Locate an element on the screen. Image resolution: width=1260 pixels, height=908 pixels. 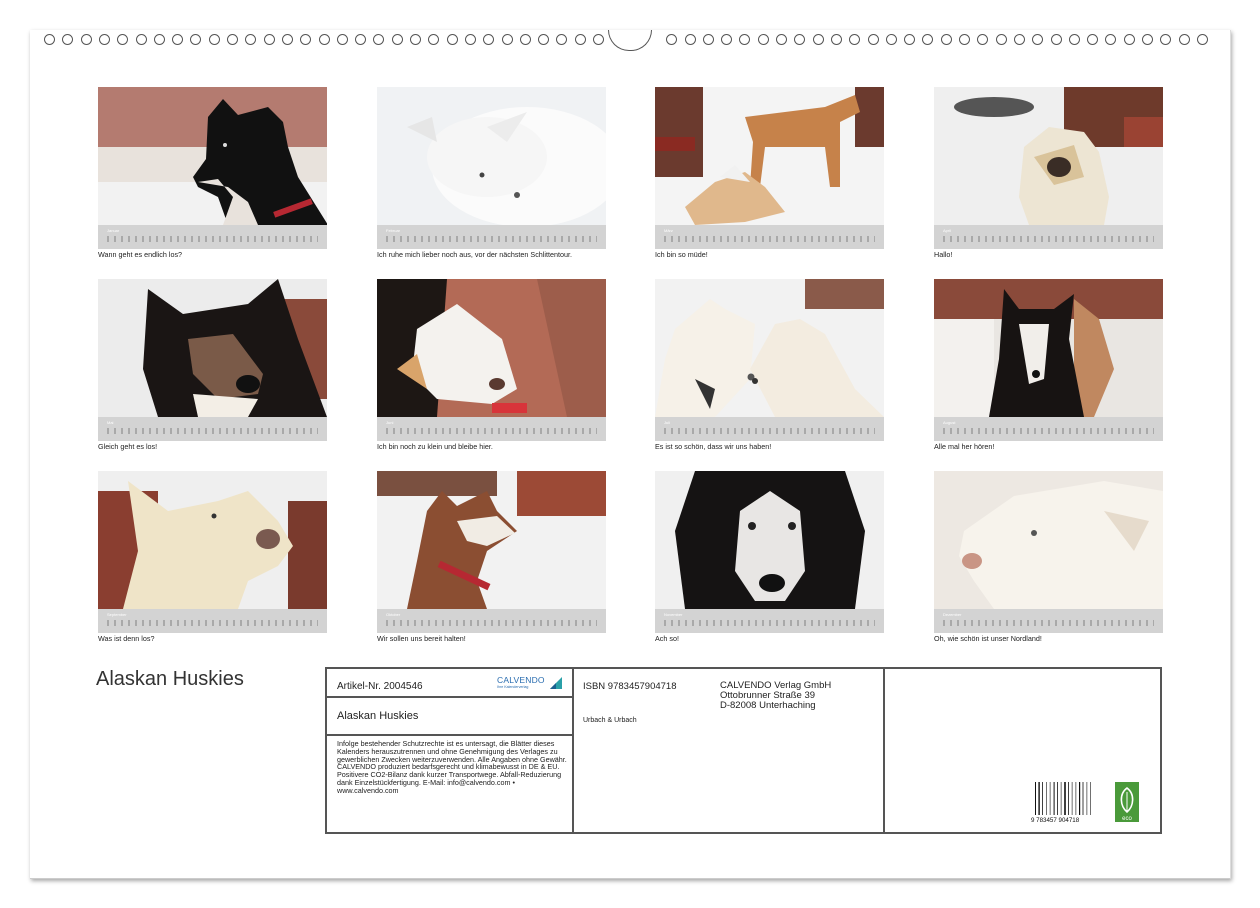
month-tile-januar: Januar Wann geht es endlich los? is located at coordinates (212, 173).